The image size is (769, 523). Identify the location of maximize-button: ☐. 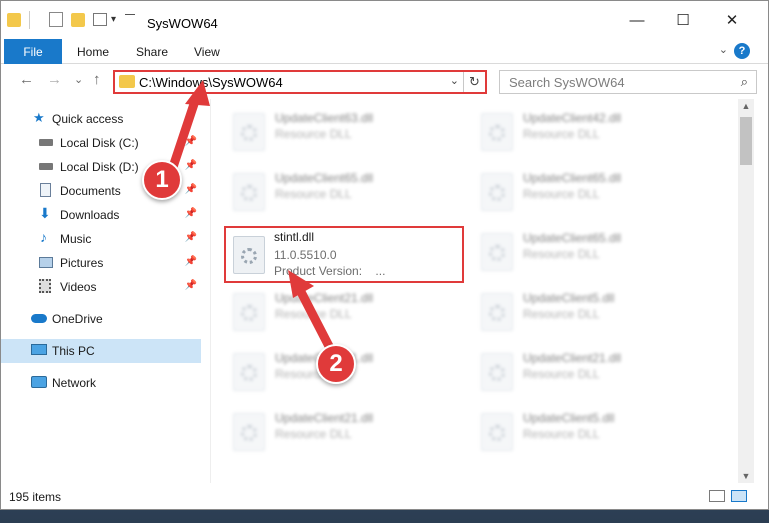
(683, 20).